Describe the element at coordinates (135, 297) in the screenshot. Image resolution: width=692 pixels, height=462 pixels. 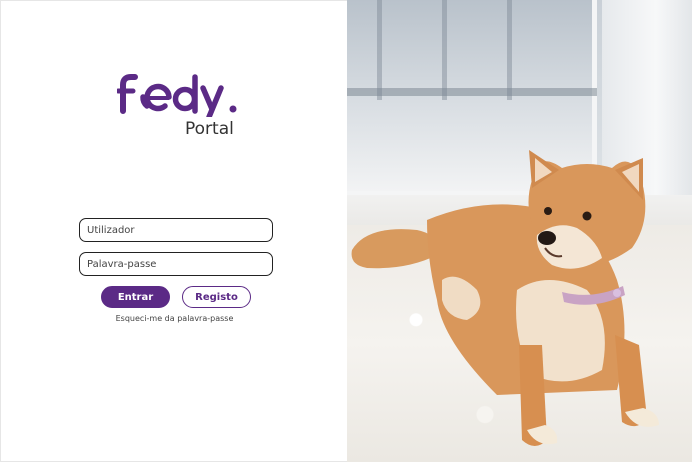
I see `login-button: Entrar` at that location.